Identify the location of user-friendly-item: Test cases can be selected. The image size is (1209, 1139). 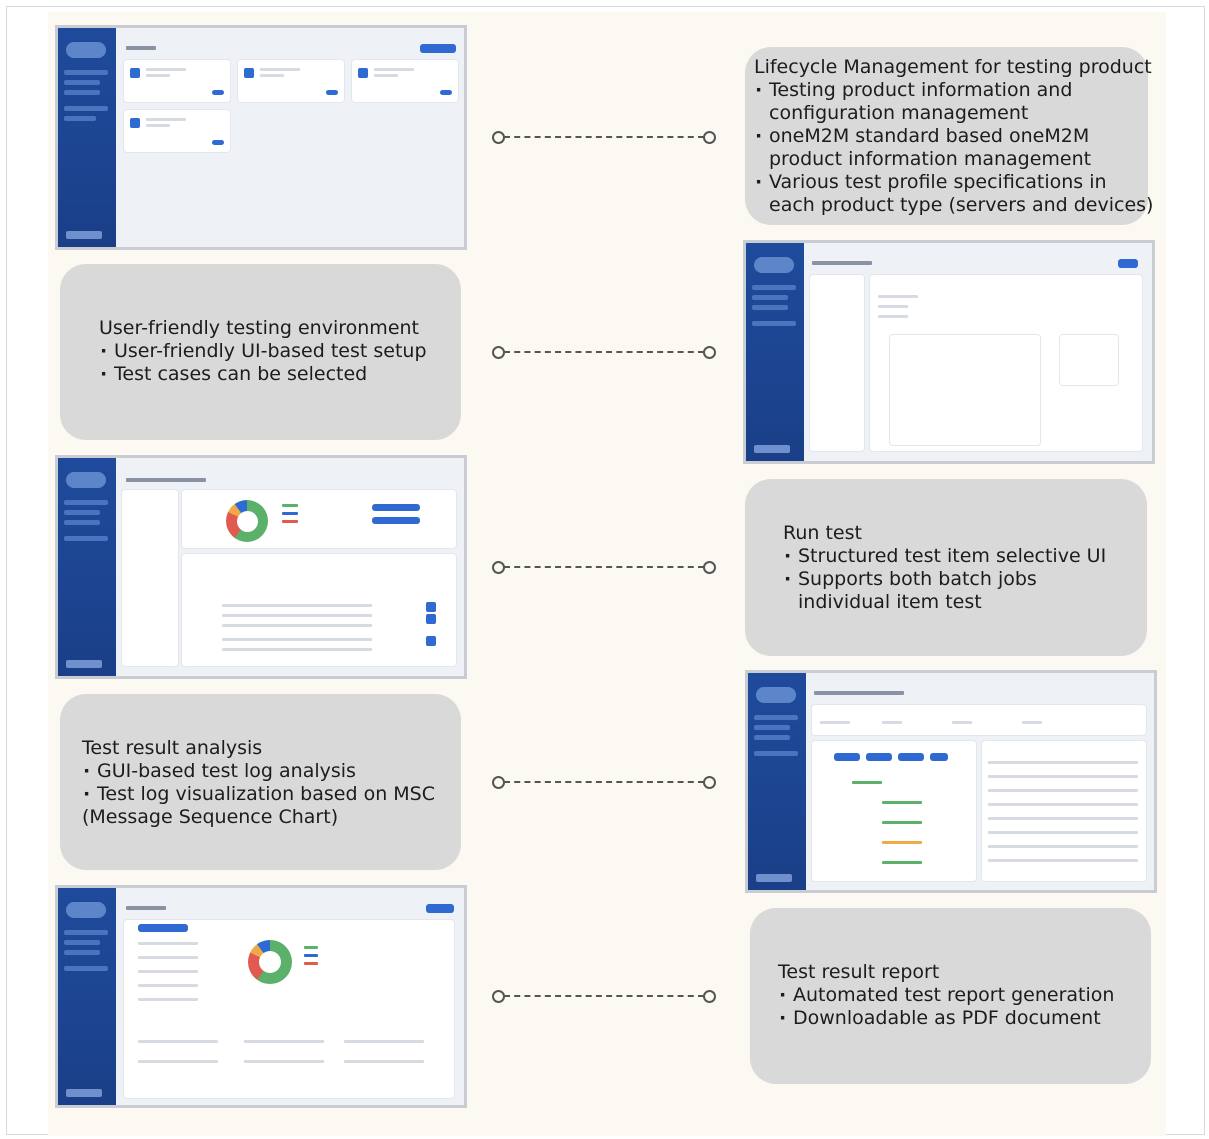
(263, 374).